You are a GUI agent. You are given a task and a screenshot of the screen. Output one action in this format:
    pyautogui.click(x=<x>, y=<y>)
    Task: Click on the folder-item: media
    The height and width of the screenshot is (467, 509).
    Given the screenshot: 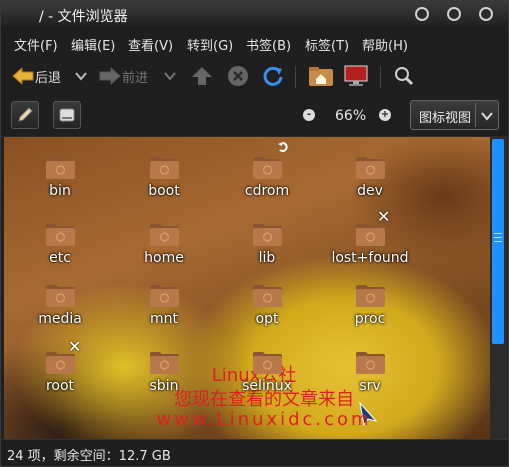 What is the action you would take?
    pyautogui.click(x=60, y=313)
    